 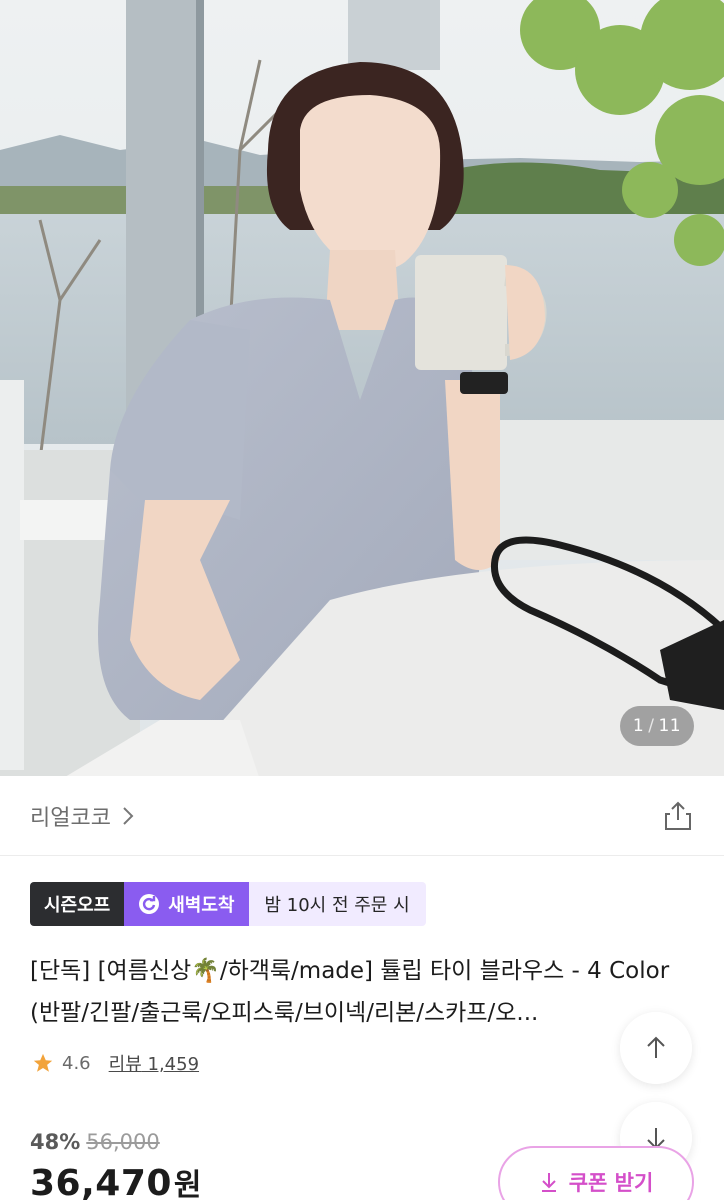 I want to click on brand-name: 리얼코코, so click(x=70, y=818).